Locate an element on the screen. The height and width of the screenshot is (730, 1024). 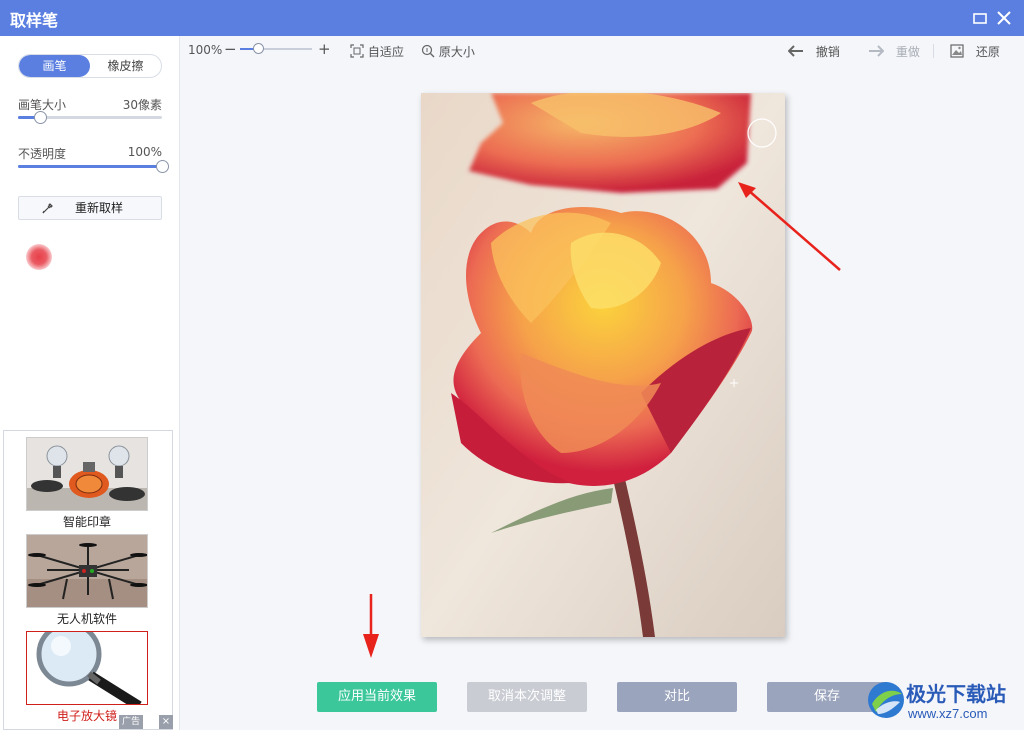
fit-button: 自适应 is located at coordinates (377, 51).